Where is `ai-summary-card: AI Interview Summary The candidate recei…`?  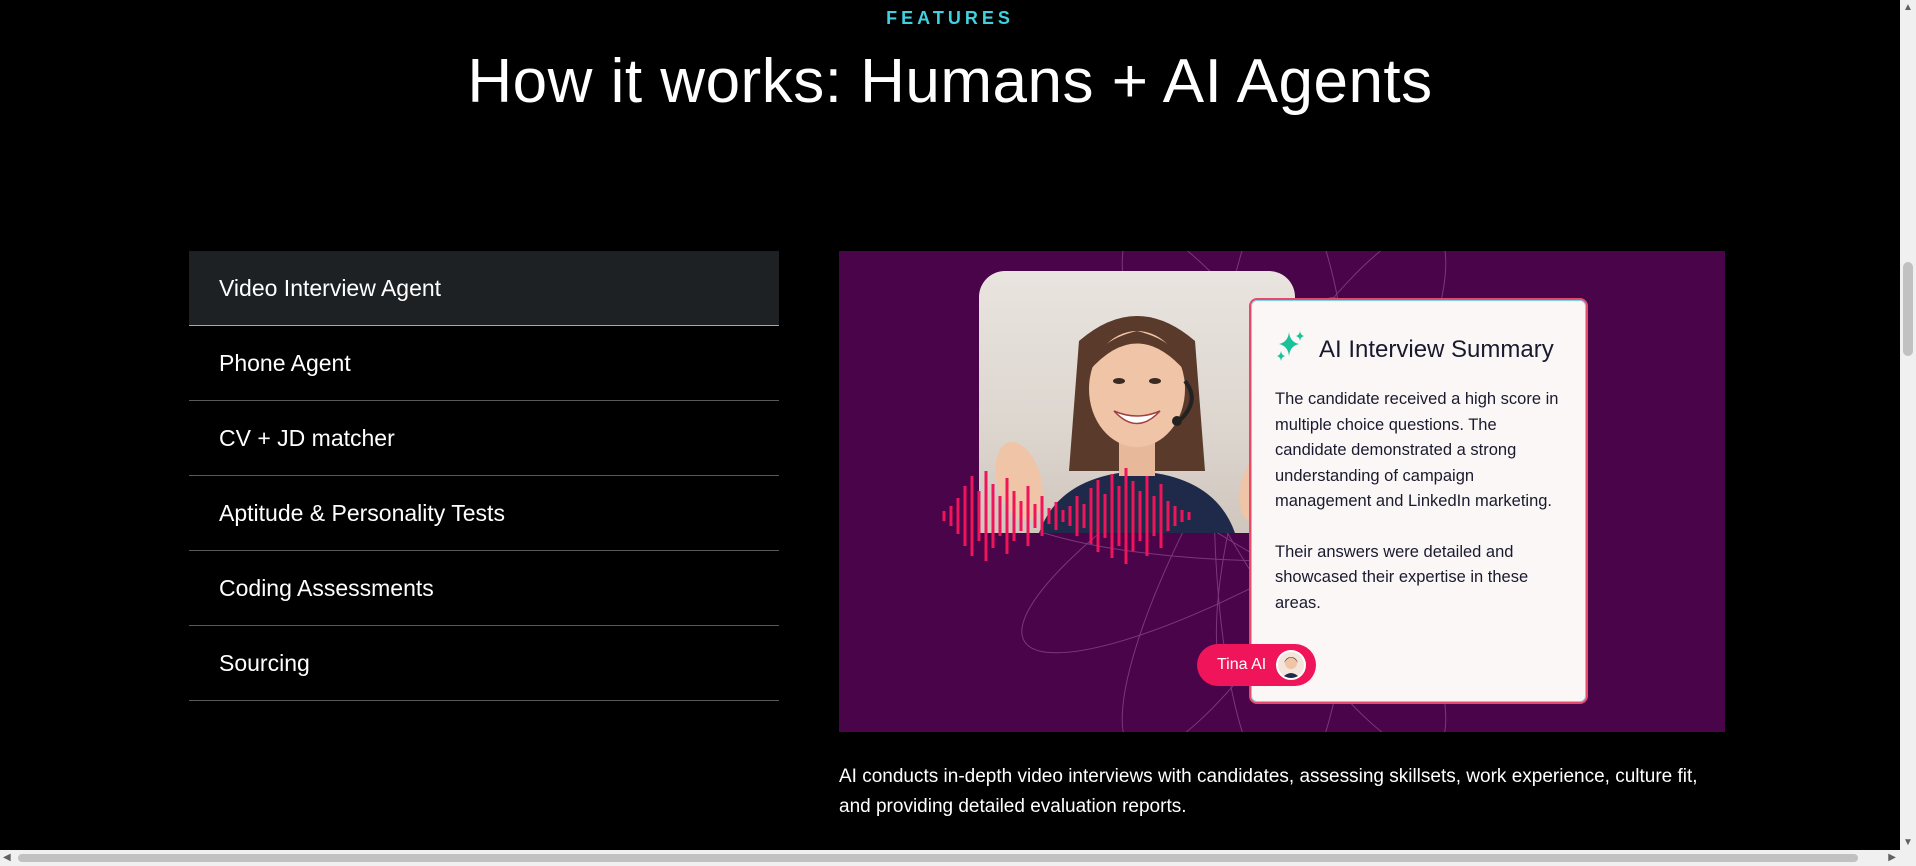 ai-summary-card: AI Interview Summary The candidate recei… is located at coordinates (1418, 501).